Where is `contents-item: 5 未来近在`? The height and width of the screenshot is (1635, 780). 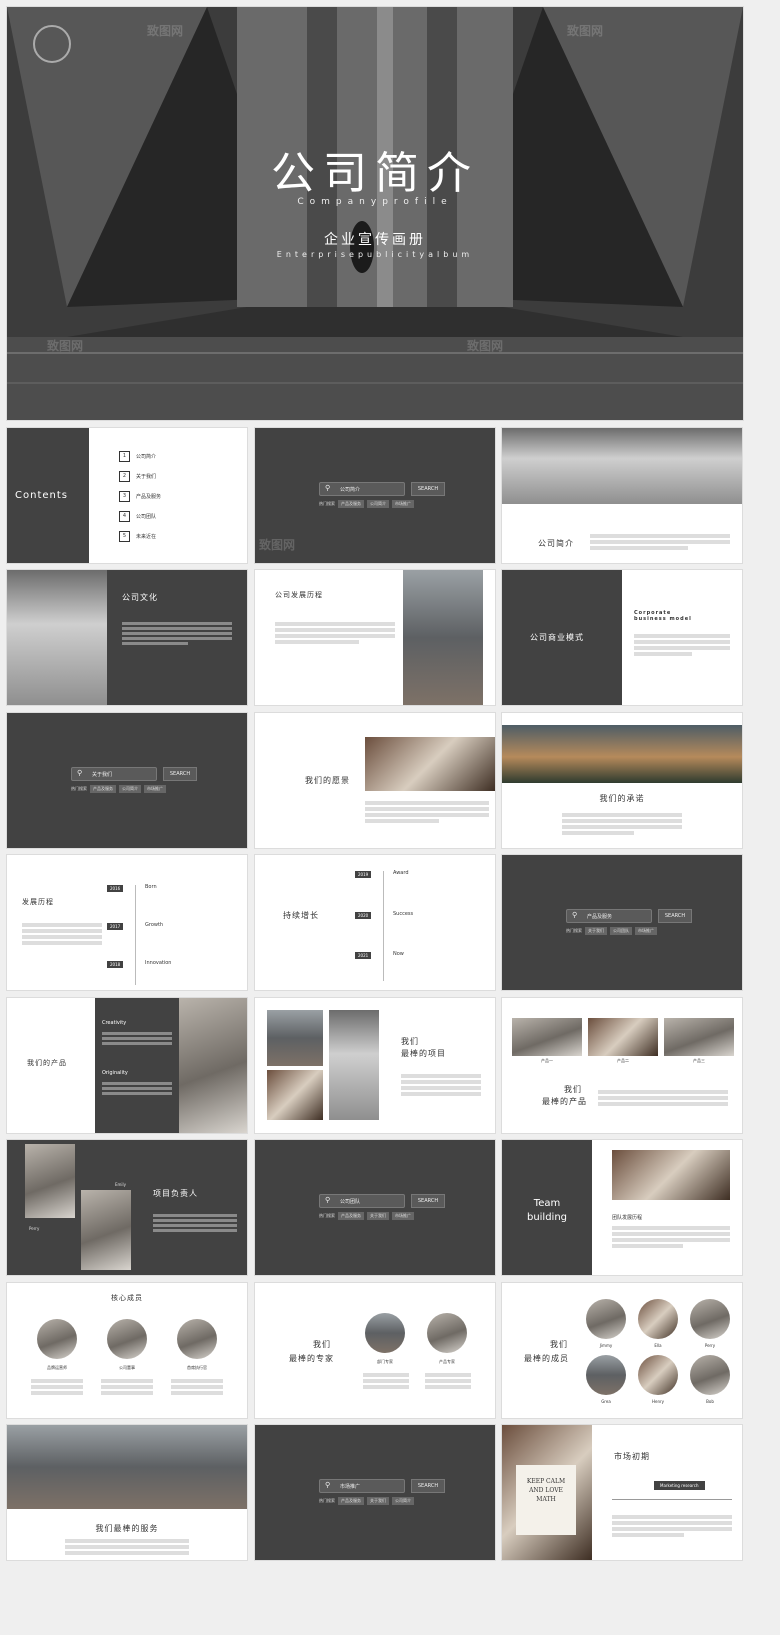
contents-item: 5 未来近在 is located at coordinates (140, 536).